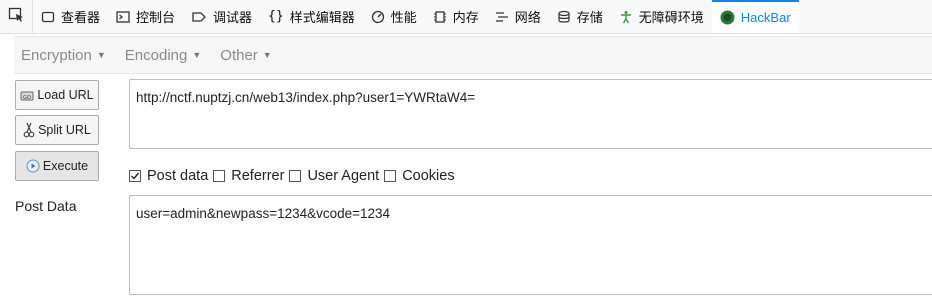 The image size is (932, 296). I want to click on post-data-checkbox: Post data, so click(168, 176).